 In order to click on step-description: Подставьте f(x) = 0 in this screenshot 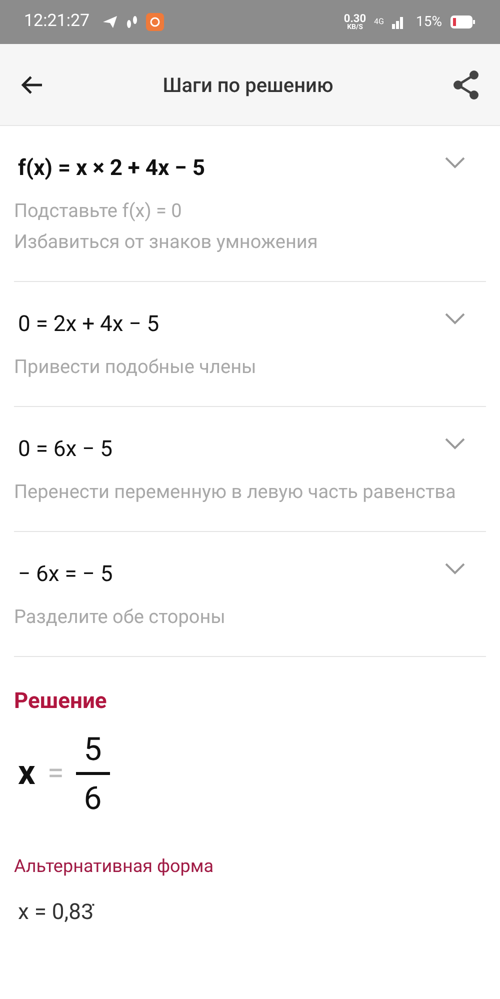, I will do `click(98, 211)`.